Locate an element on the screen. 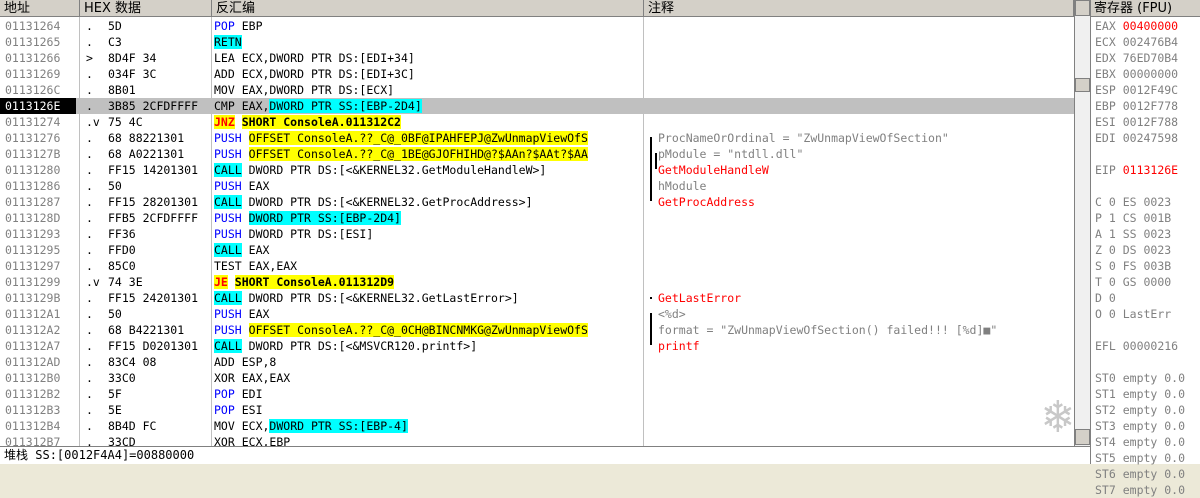  register-line: ST2 empty 0.0 is located at coordinates (1140, 410).